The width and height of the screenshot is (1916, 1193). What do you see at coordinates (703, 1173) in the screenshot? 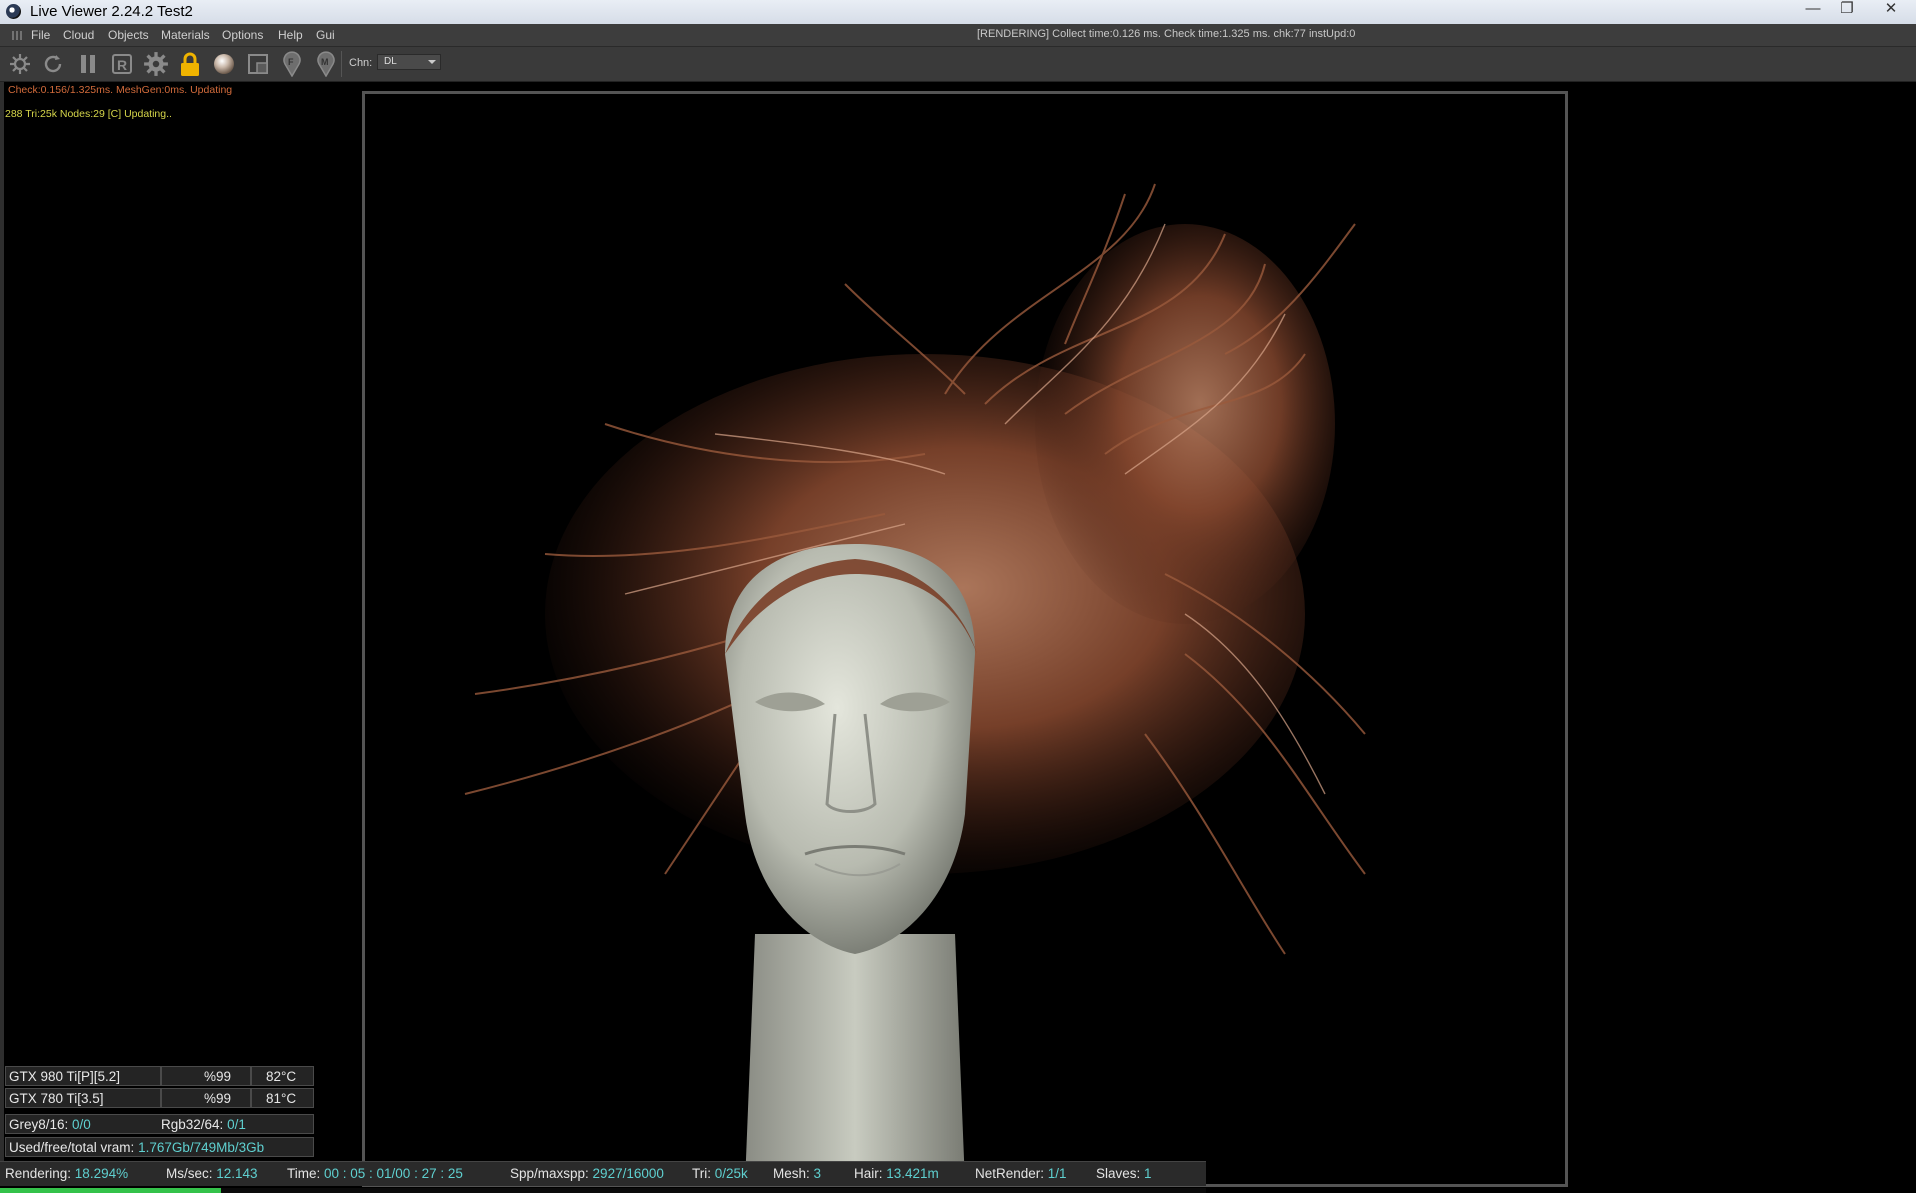
I see `tri-label: Tri:` at bounding box center [703, 1173].